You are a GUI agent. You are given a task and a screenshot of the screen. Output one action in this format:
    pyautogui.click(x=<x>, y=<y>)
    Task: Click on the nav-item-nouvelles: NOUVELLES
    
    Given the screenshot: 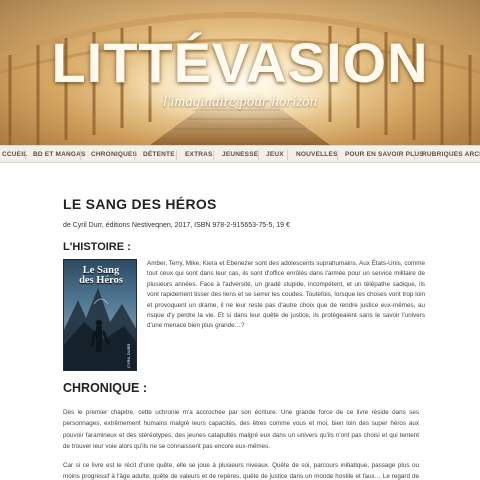 What is the action you would take?
    pyautogui.click(x=317, y=154)
    